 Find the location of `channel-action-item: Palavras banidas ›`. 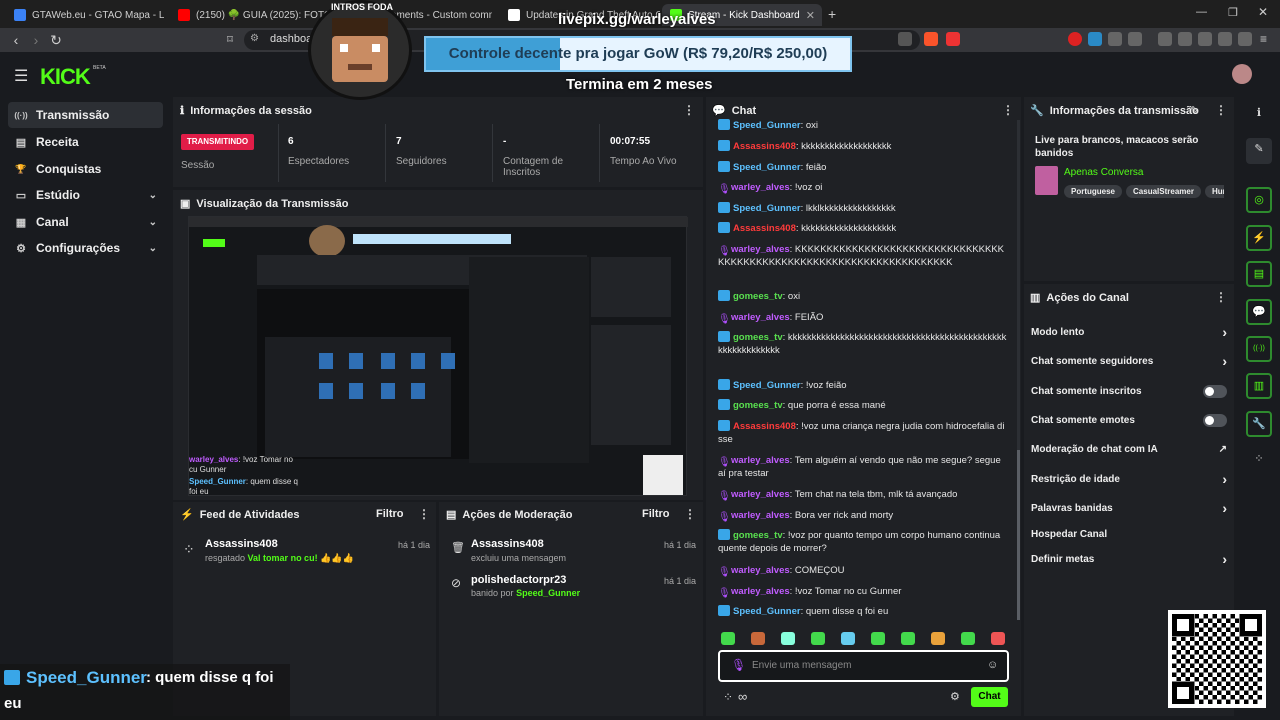

channel-action-item: Palavras banidas › is located at coordinates (1129, 508).